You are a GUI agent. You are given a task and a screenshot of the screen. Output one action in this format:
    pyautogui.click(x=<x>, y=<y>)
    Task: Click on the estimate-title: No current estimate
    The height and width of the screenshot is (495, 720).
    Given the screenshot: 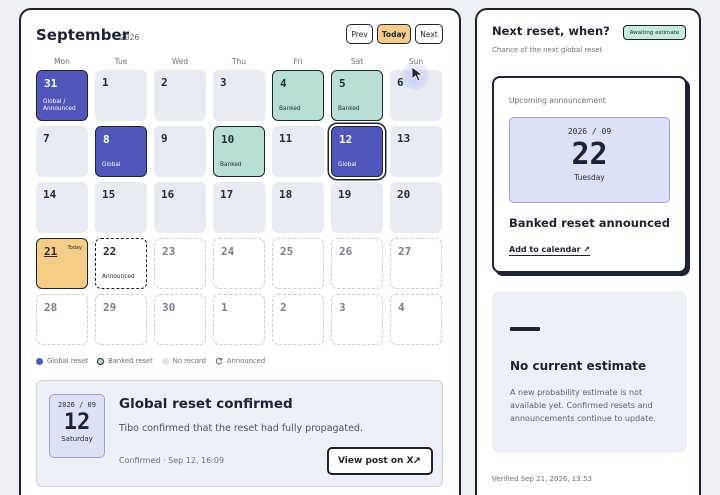 What is the action you would take?
    pyautogui.click(x=578, y=366)
    